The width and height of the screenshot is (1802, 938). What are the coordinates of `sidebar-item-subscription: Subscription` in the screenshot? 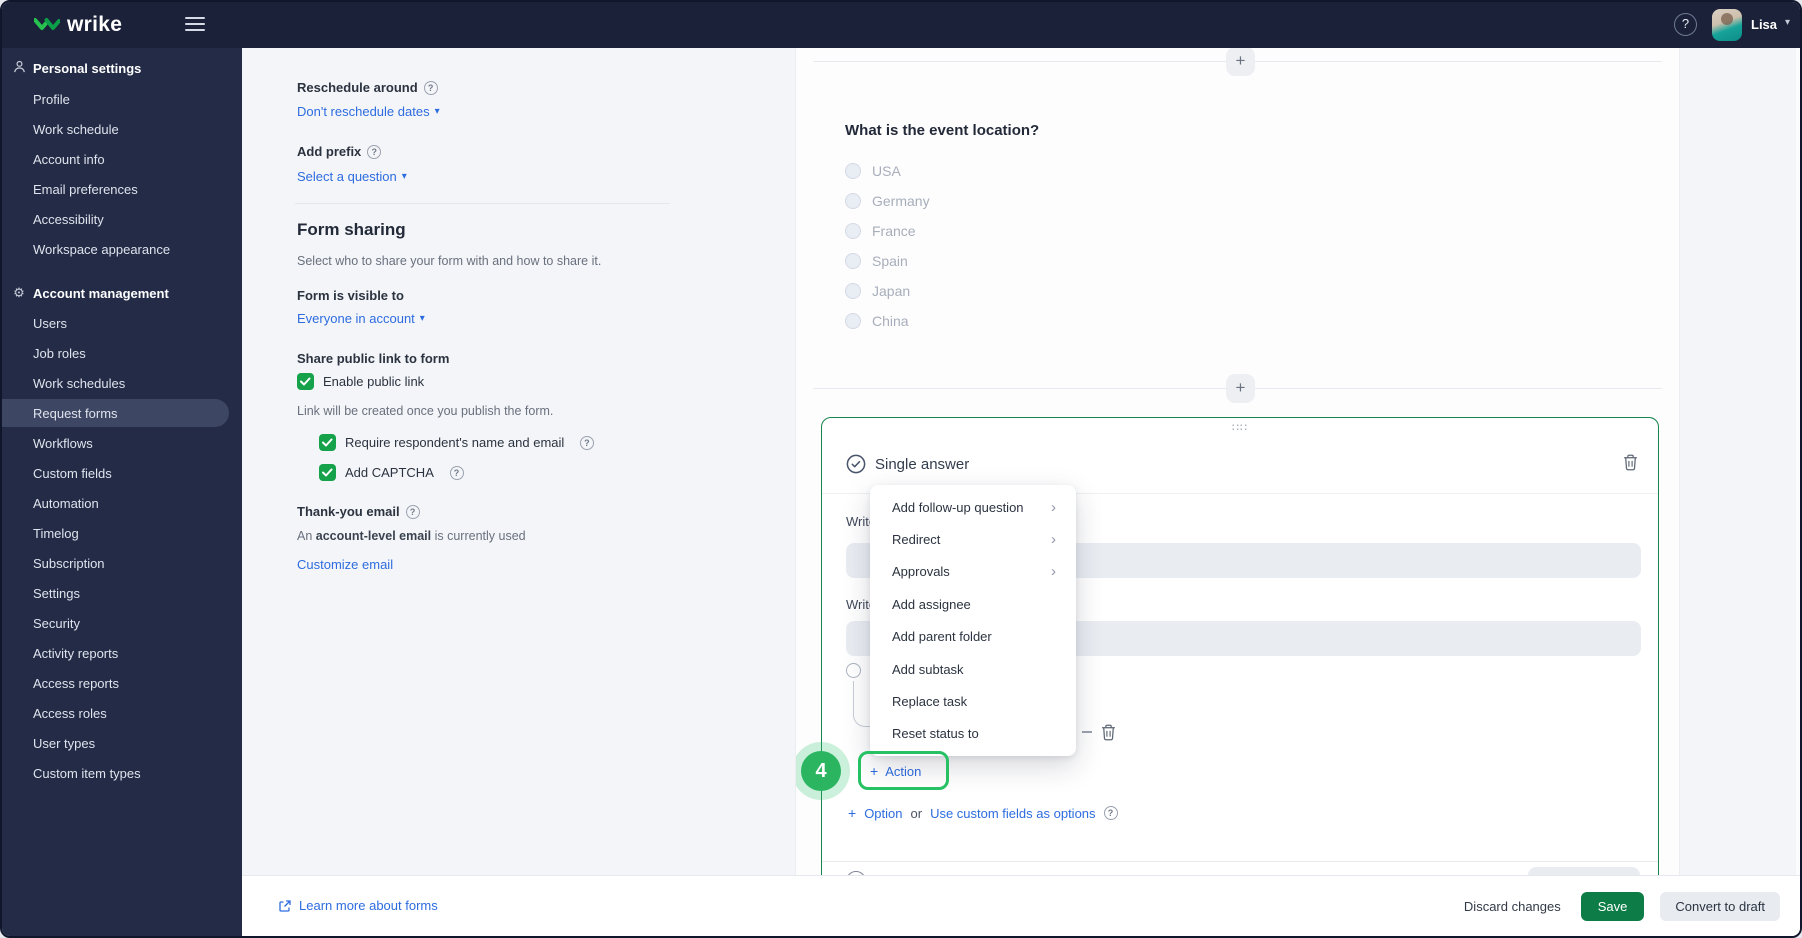 It's located at (122, 563).